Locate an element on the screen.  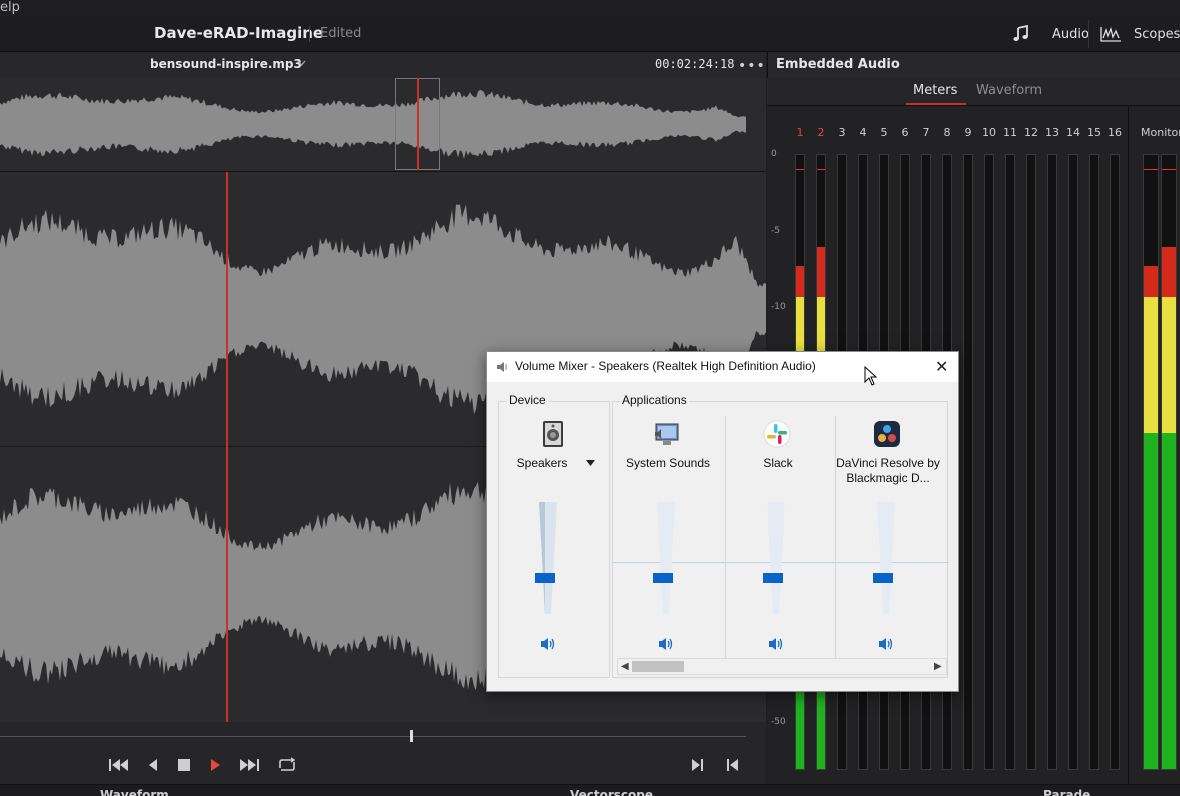
monitor-meters: Monitor is located at coordinates (1154, 445).